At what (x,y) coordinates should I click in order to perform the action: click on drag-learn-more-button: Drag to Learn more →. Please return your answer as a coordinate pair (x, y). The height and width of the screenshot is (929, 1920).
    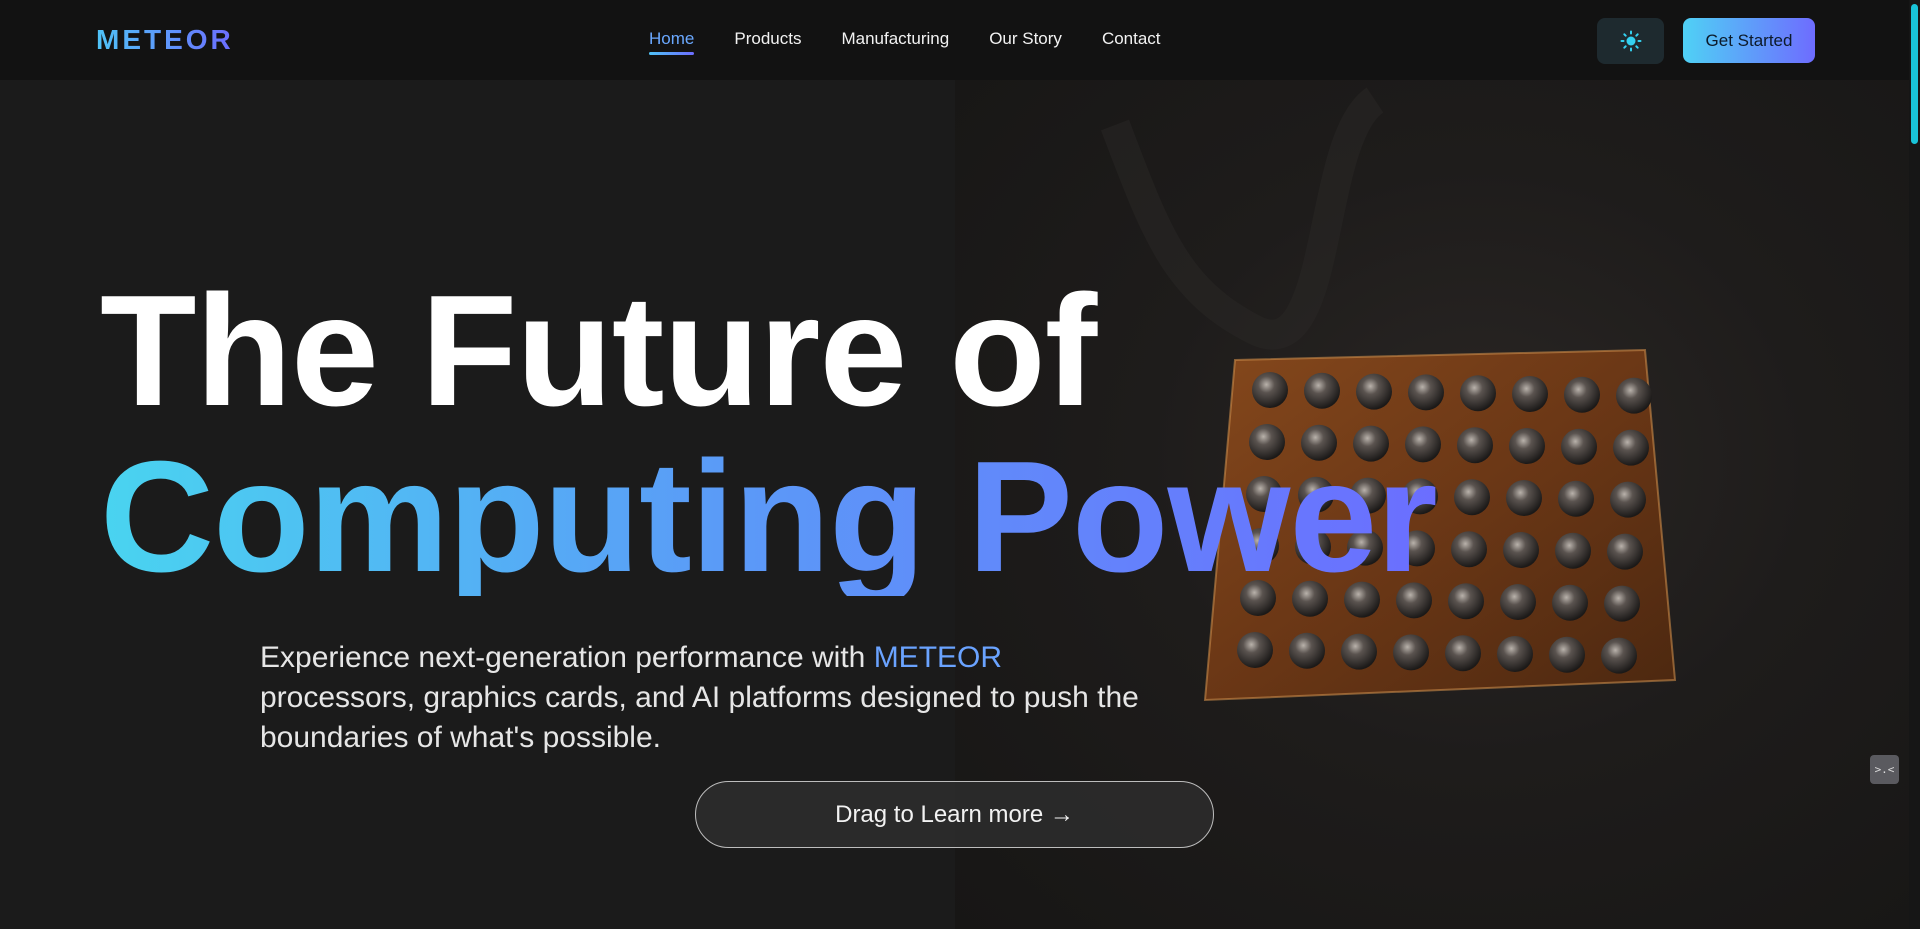
    Looking at the image, I should click on (954, 814).